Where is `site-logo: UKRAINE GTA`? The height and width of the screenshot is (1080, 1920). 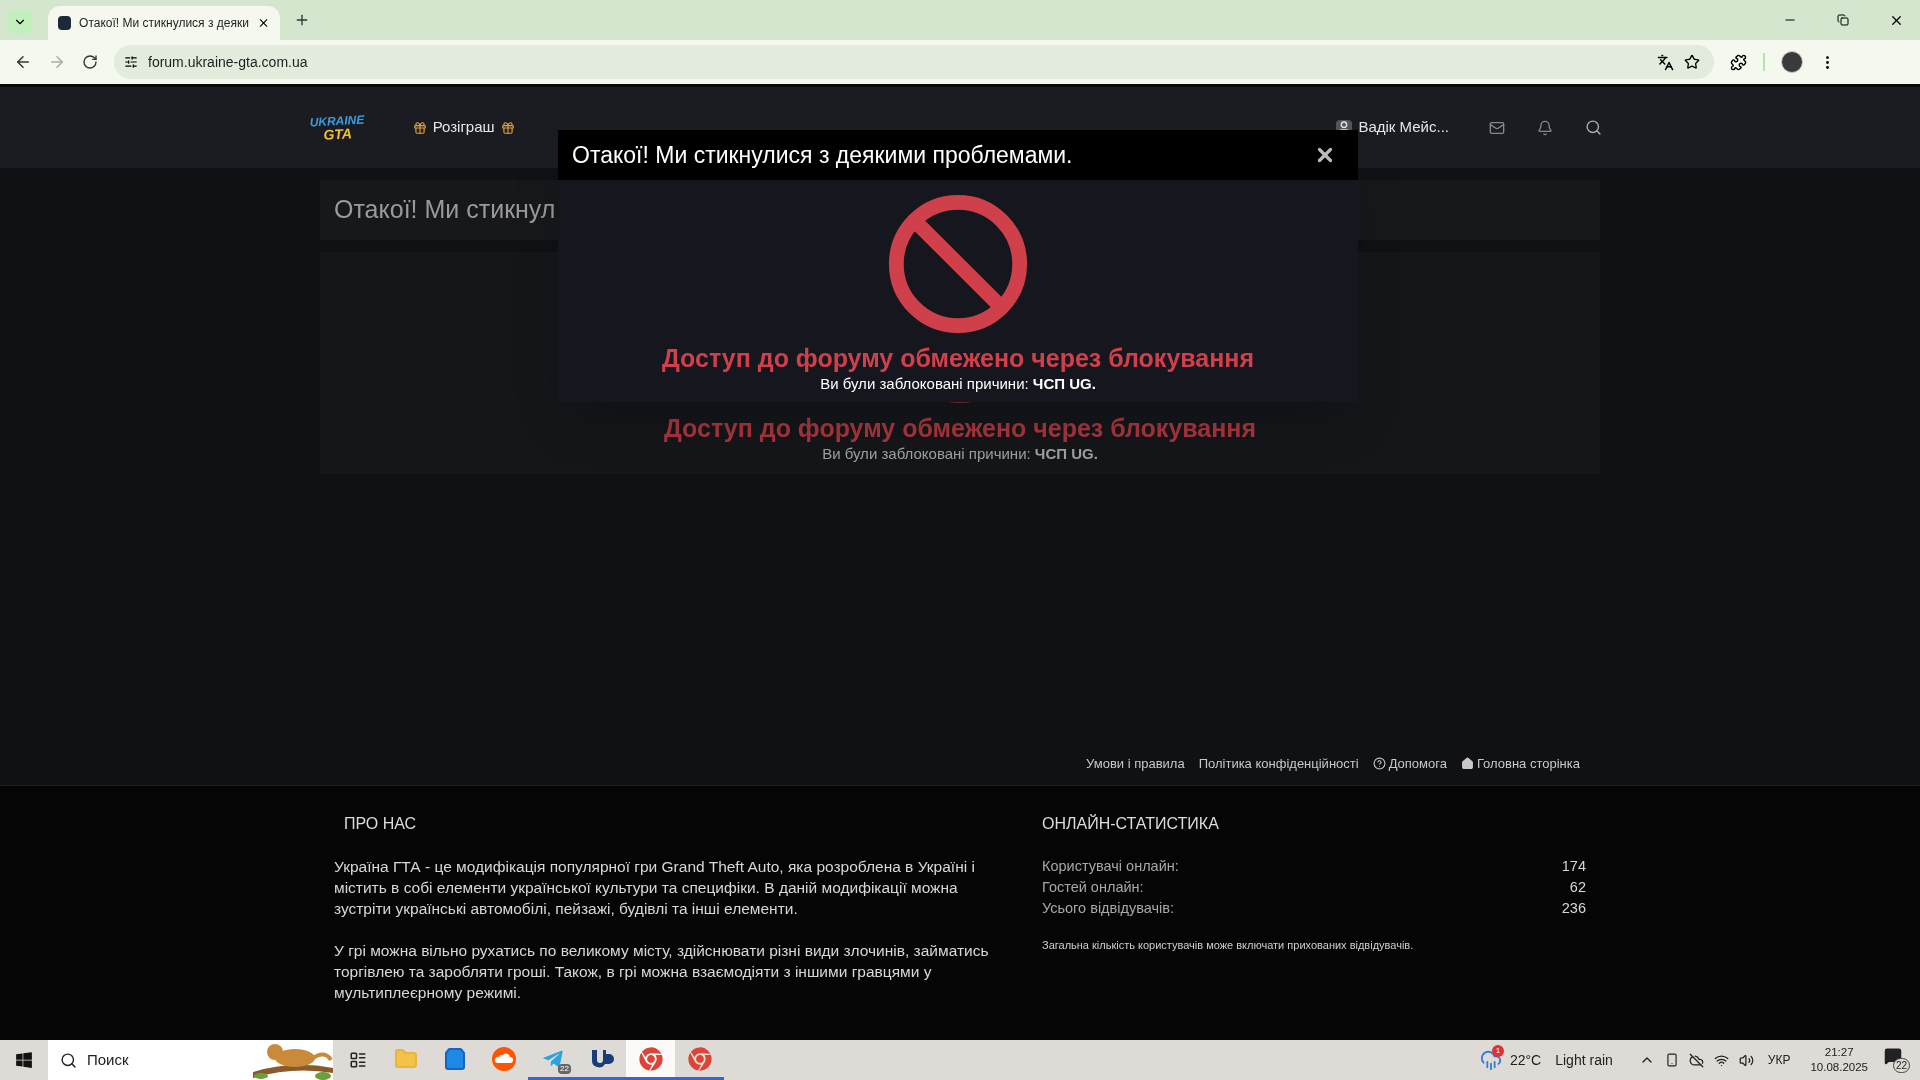
site-logo: UKRAINE GTA is located at coordinates (337, 127).